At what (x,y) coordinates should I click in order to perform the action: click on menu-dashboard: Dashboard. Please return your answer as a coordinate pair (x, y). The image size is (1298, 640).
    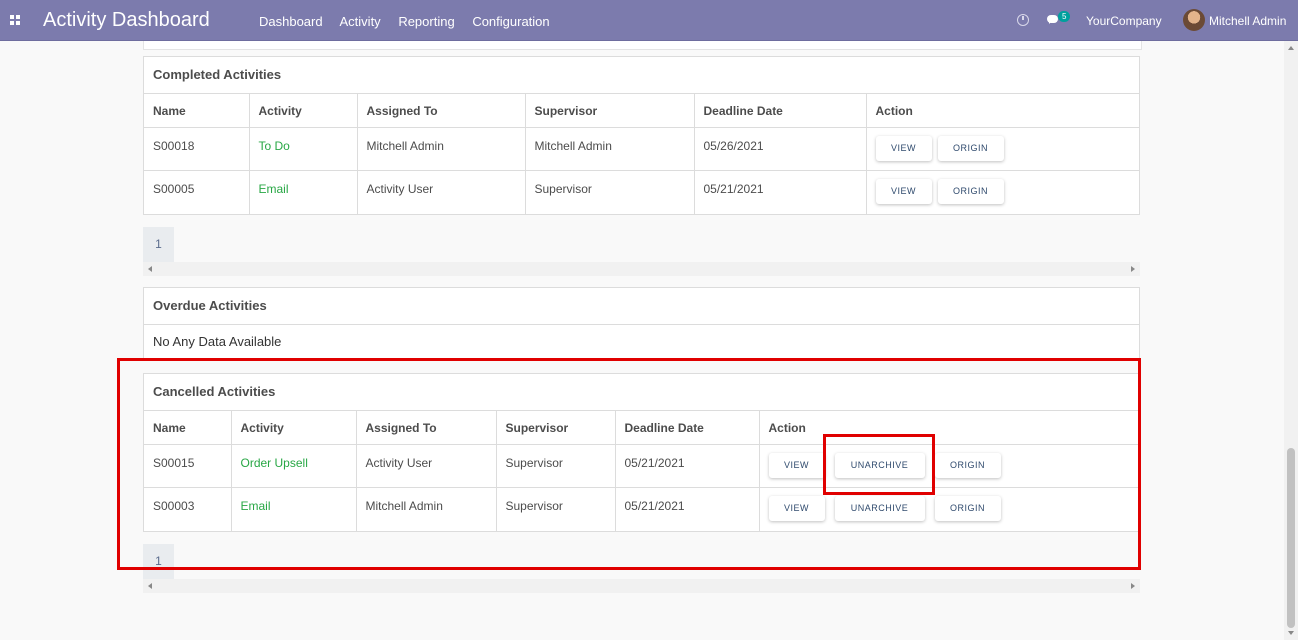
    Looking at the image, I should click on (291, 21).